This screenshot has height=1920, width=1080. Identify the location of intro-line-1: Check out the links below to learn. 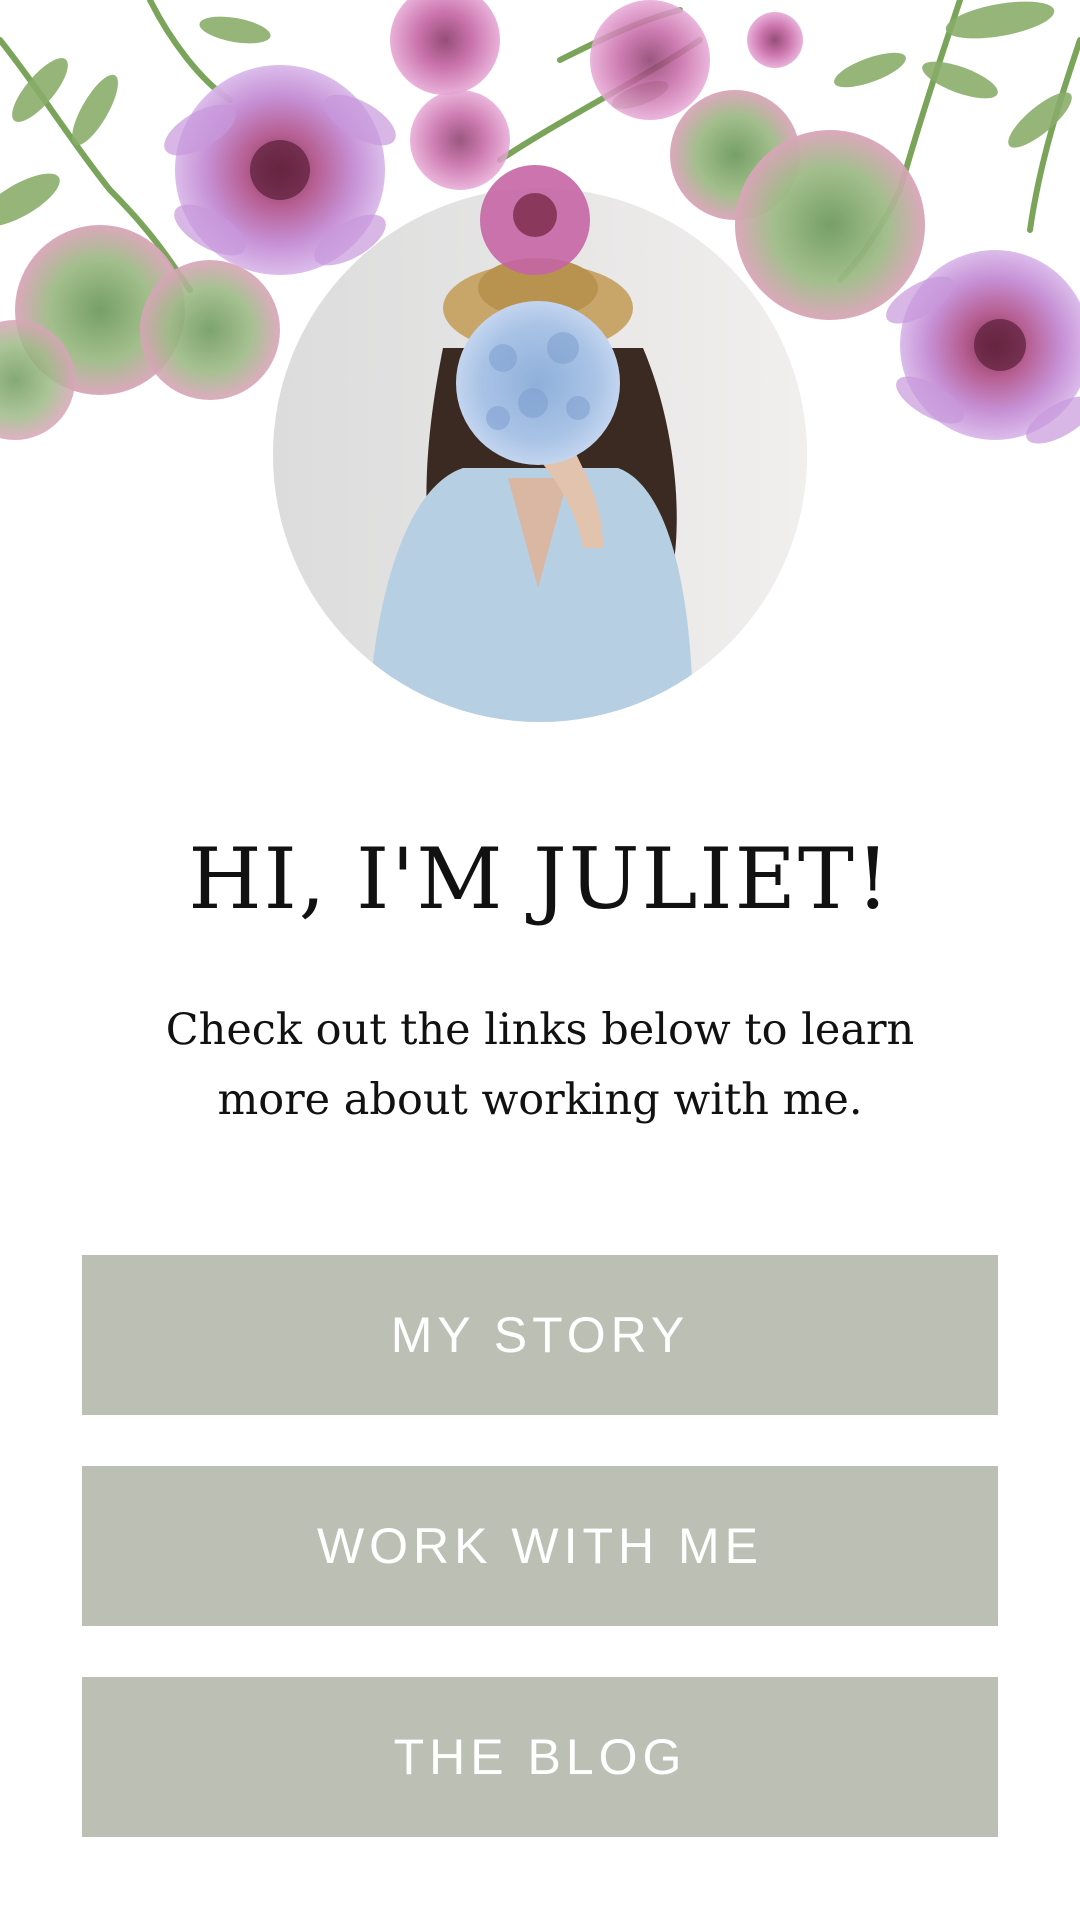
(540, 1030).